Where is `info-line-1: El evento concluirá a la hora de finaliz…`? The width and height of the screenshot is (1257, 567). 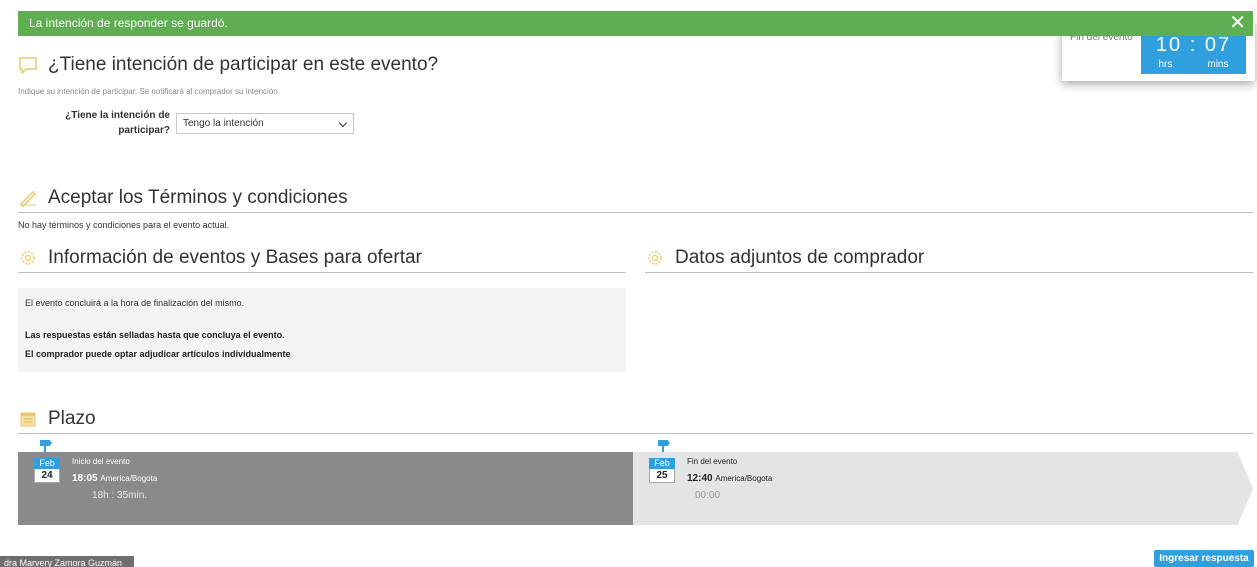 info-line-1: El evento concluirá a la hora de finaliz… is located at coordinates (135, 303).